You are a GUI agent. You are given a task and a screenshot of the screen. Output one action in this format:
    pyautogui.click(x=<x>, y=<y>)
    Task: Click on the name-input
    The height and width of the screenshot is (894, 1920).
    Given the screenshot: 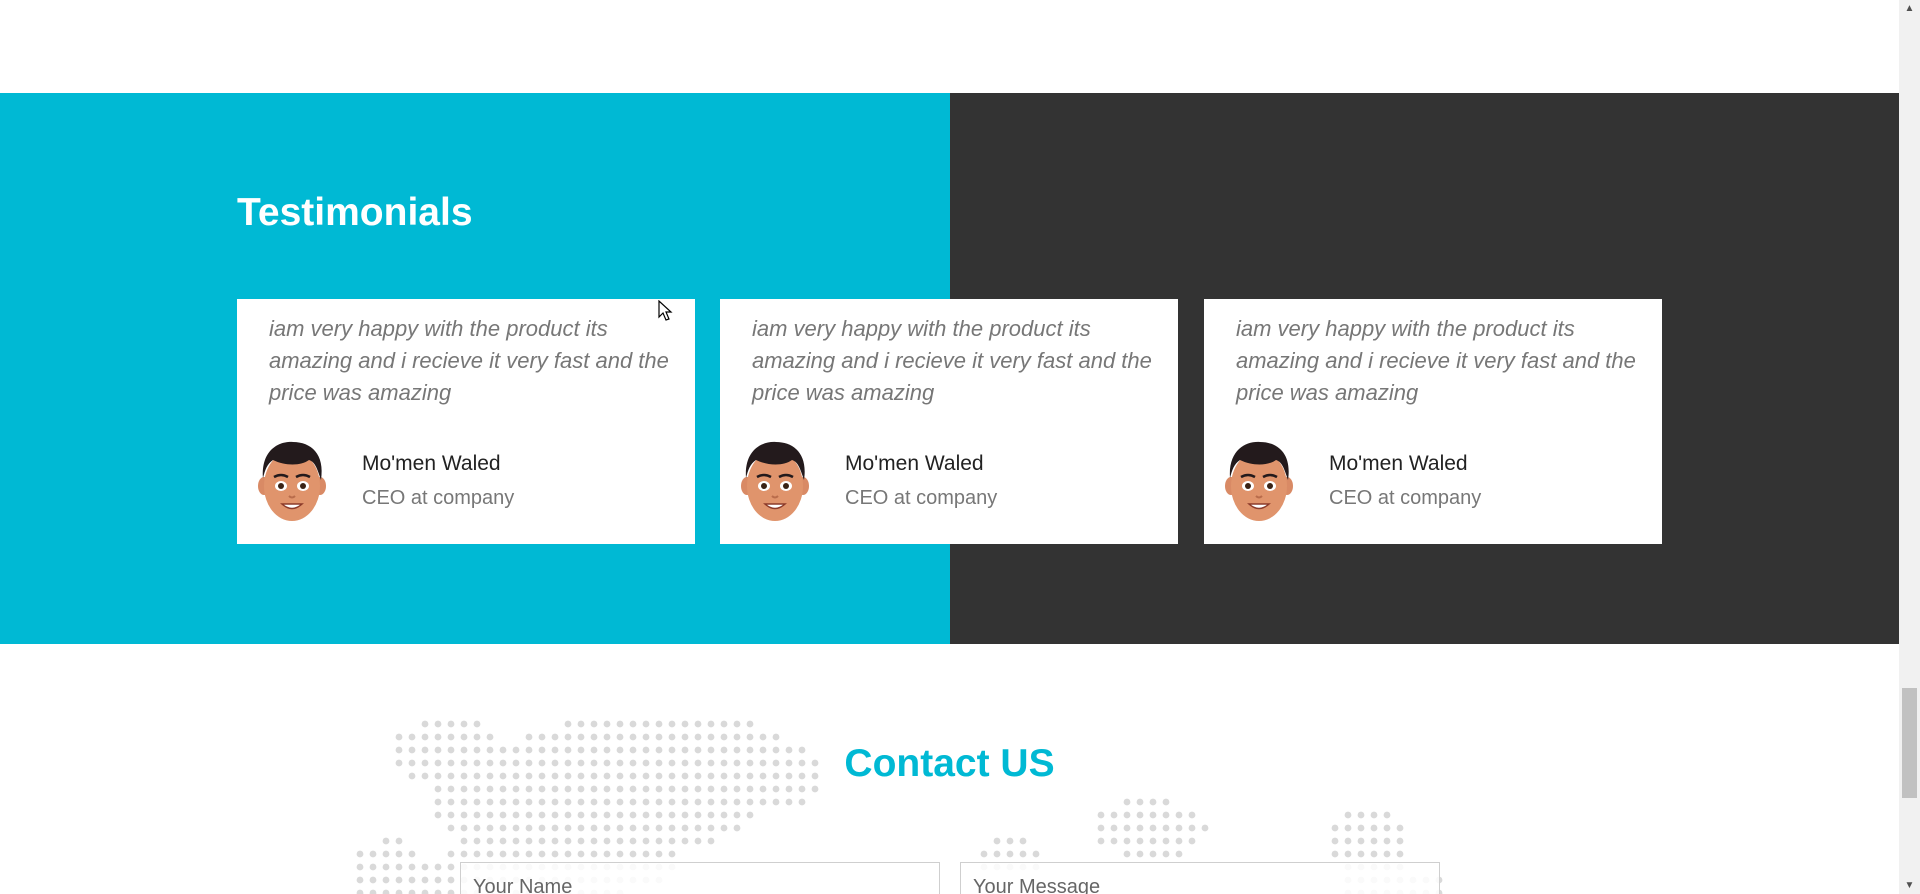 What is the action you would take?
    pyautogui.click(x=700, y=878)
    